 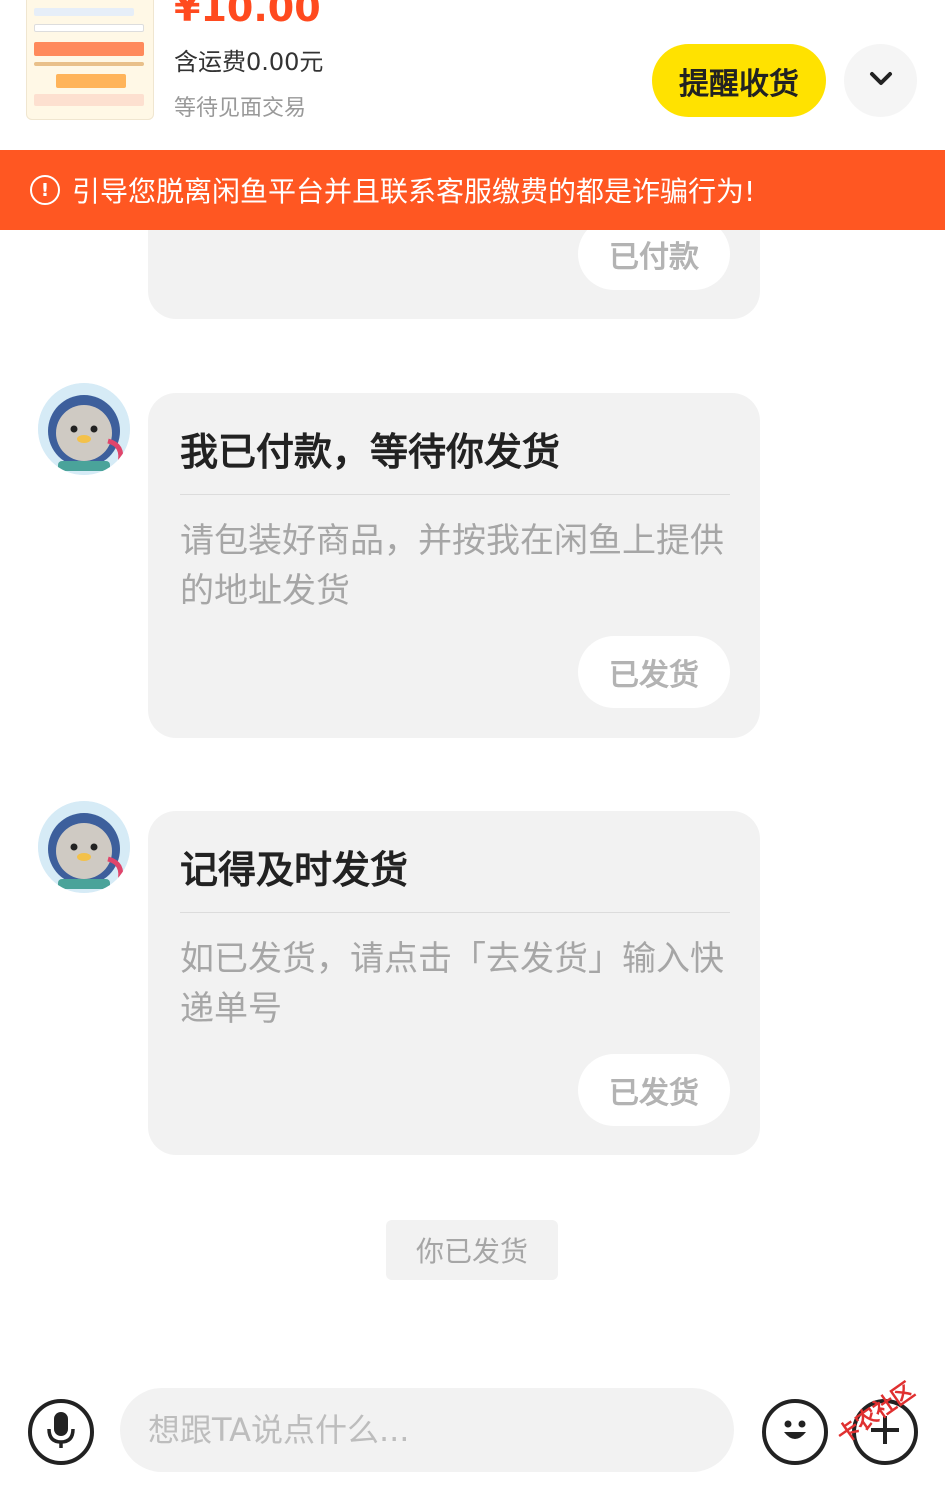 I want to click on message-title: 我已付款，等待你发货, so click(x=370, y=452).